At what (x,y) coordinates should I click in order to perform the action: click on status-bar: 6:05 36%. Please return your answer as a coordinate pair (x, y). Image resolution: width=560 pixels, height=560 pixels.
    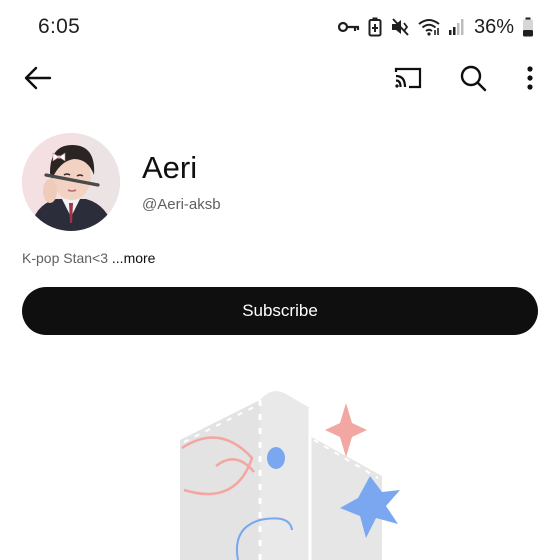
    Looking at the image, I should click on (280, 27).